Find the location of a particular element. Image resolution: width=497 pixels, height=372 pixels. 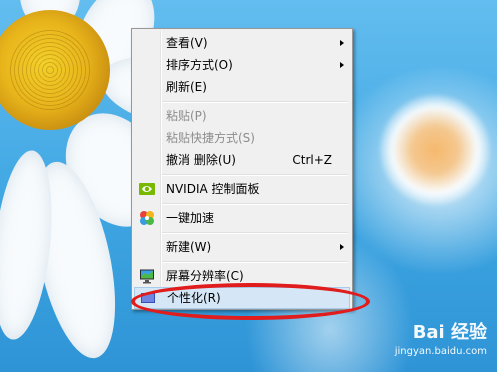

menu-item-sort-by: 排序方式(O) is located at coordinates (242, 65).